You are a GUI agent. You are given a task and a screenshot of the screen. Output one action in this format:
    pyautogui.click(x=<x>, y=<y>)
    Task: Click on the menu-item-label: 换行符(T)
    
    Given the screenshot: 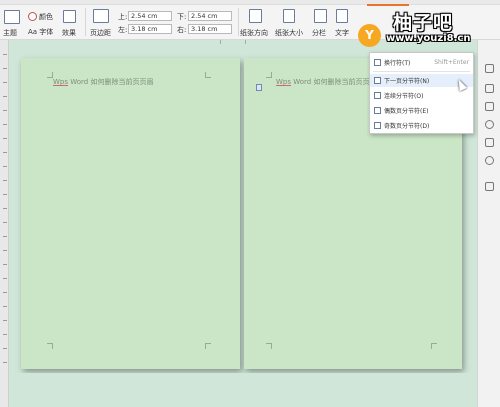 What is the action you would take?
    pyautogui.click(x=397, y=63)
    